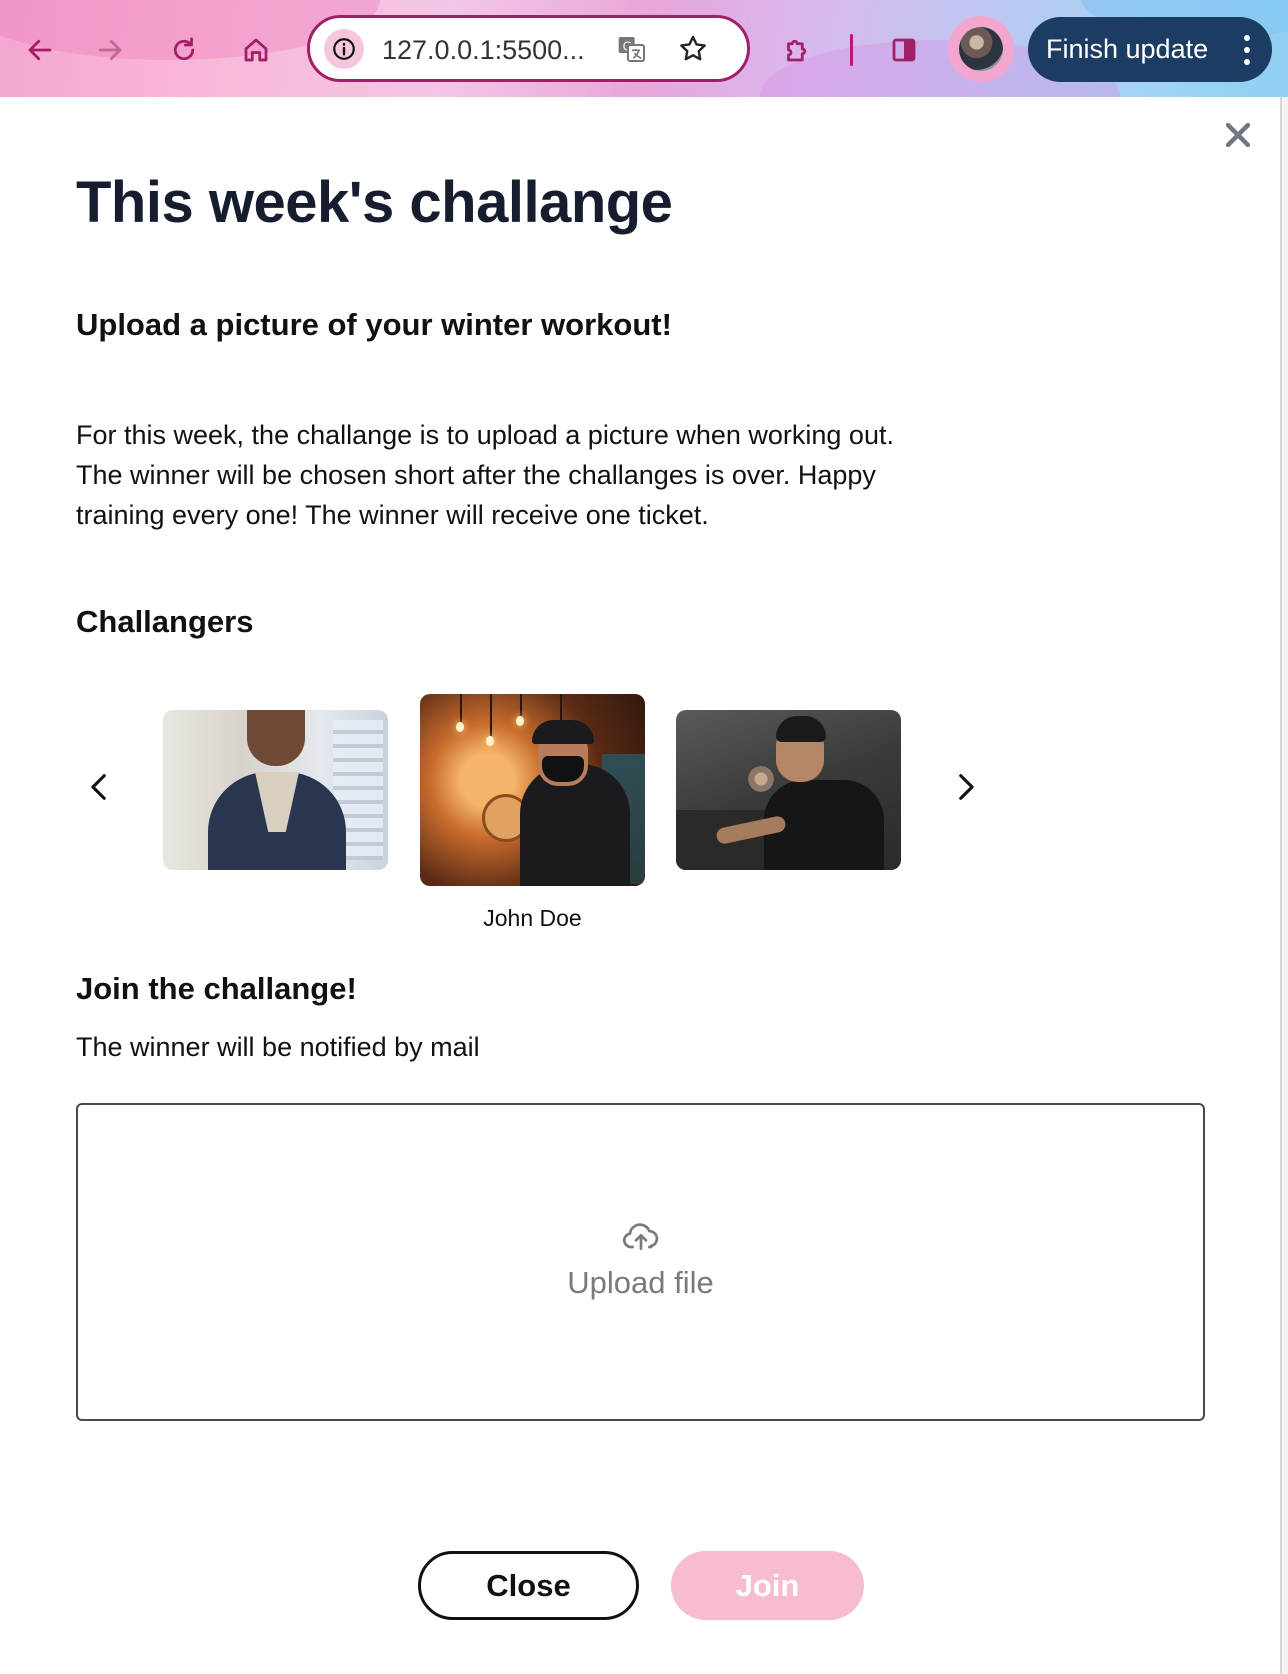 The width and height of the screenshot is (1288, 1674). I want to click on upload-label: Upload file, so click(640, 1282).